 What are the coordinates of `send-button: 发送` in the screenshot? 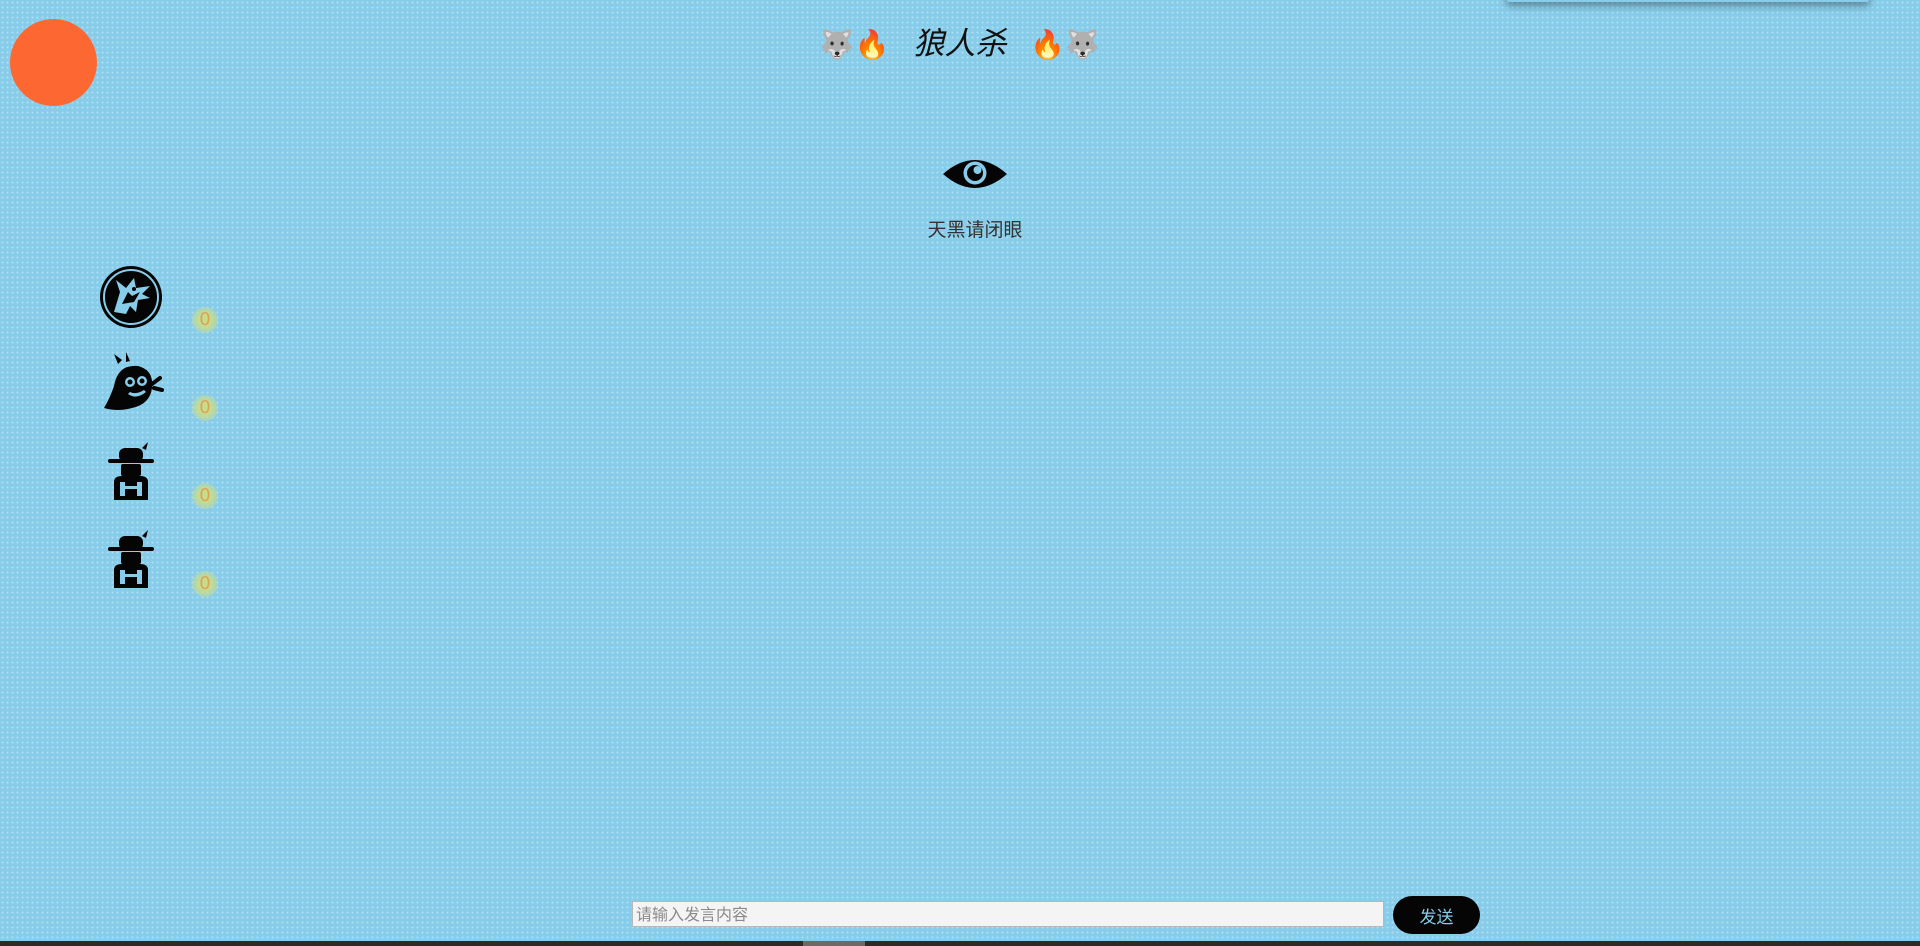 It's located at (1436, 915).